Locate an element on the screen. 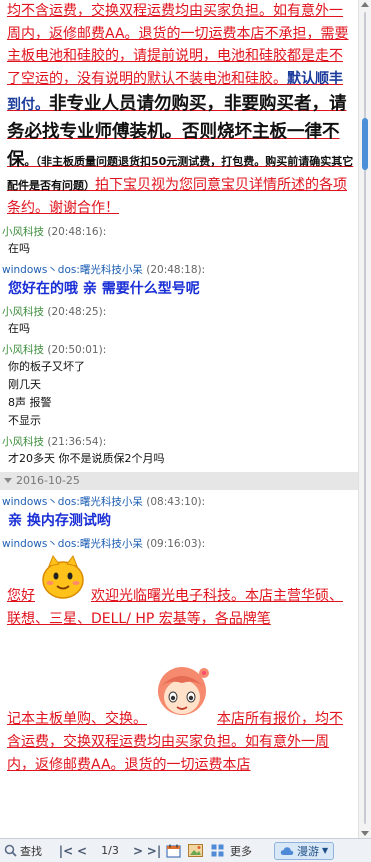  welcome-spacer is located at coordinates (180, 646).